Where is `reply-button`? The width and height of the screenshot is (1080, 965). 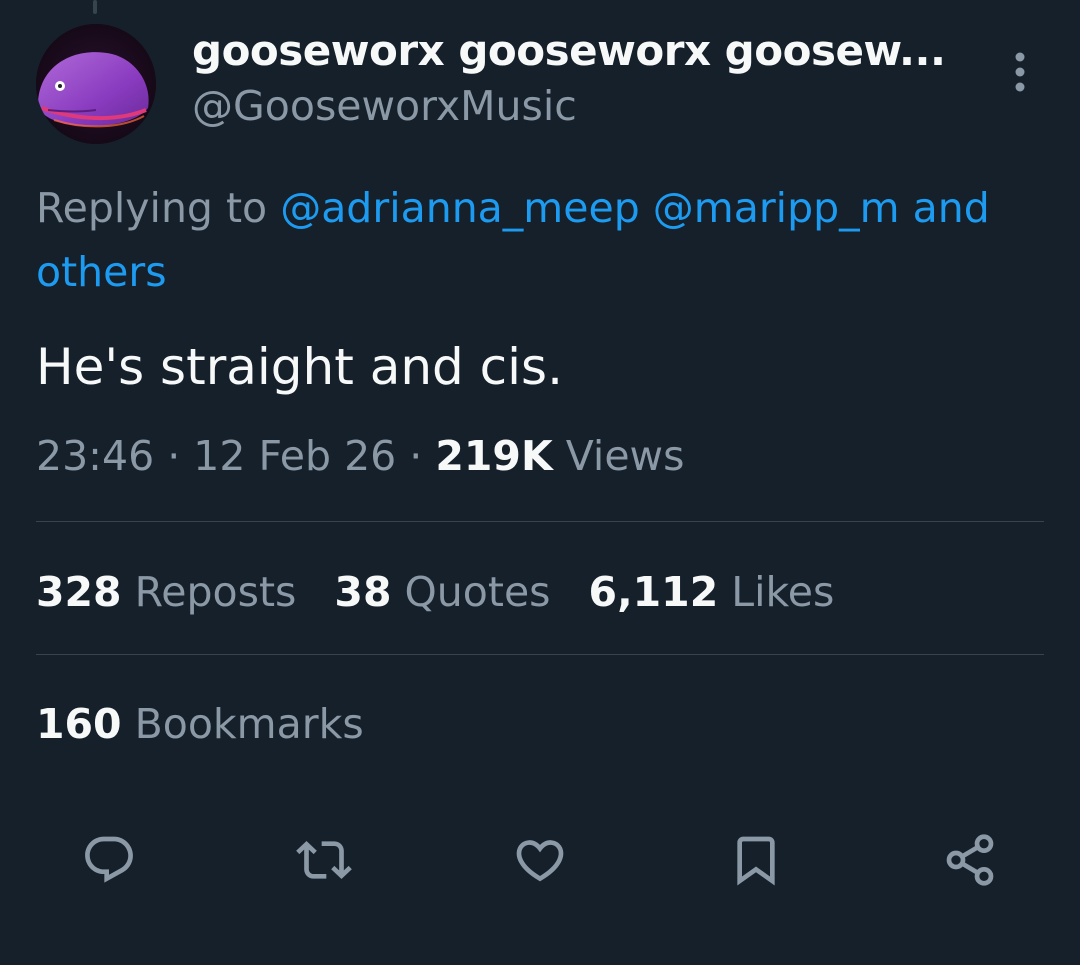 reply-button is located at coordinates (109, 860).